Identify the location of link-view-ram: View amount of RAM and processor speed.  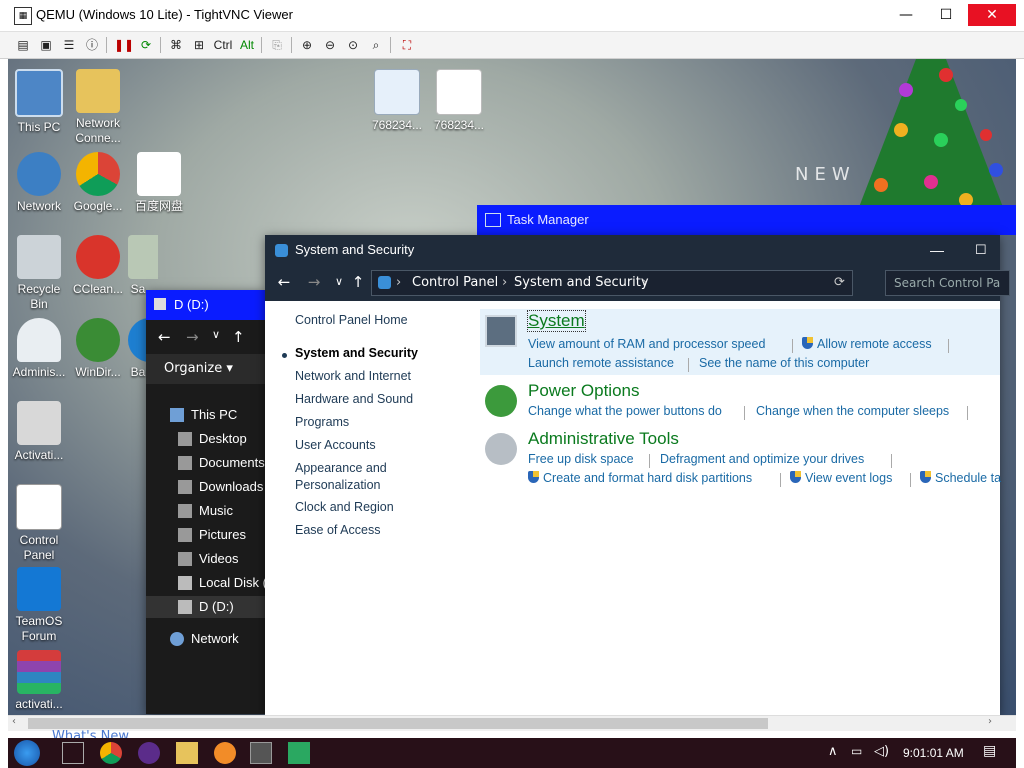
(646, 344).